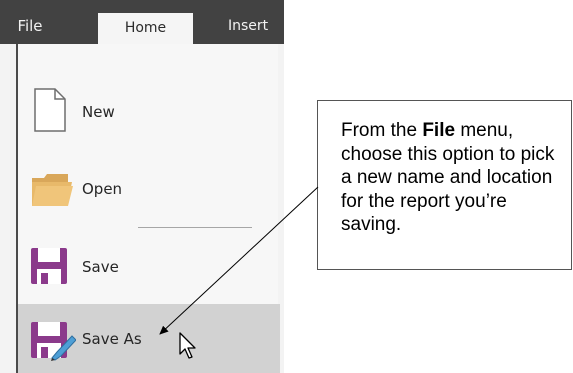 This screenshot has width=573, height=373. What do you see at coordinates (145, 28) in the screenshot?
I see `tab-home: Home` at bounding box center [145, 28].